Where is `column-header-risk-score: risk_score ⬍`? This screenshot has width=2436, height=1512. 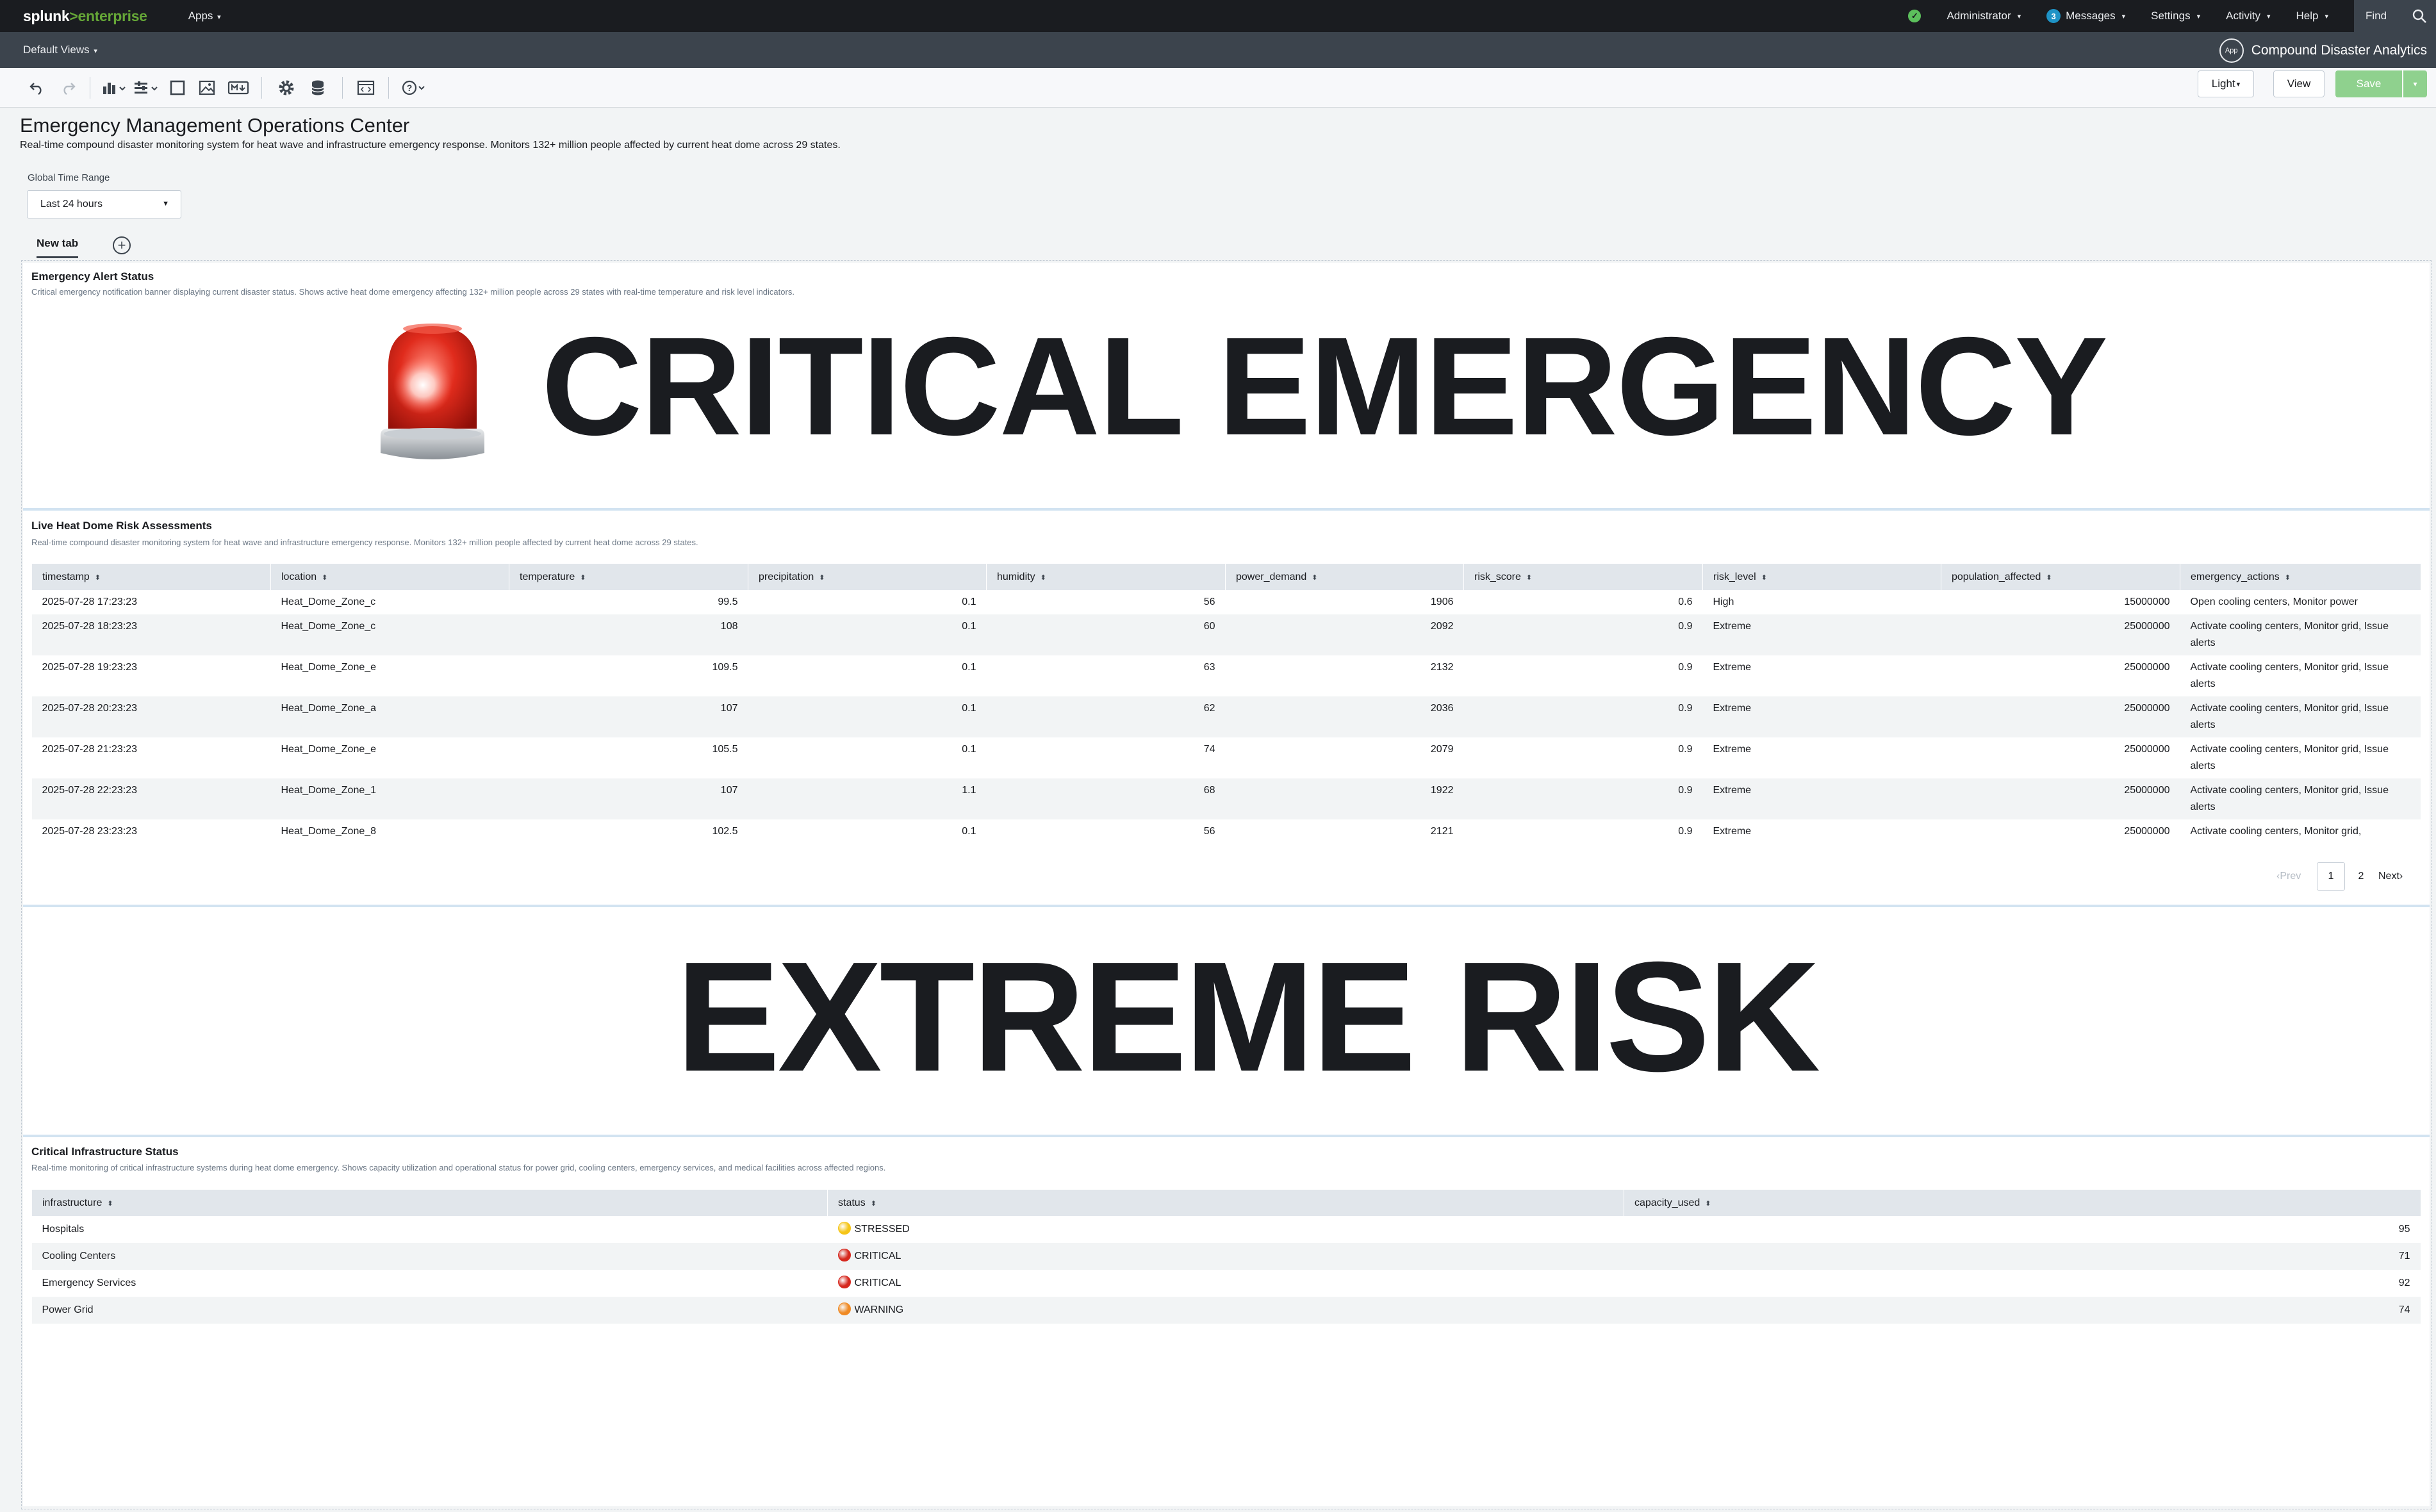
column-header-risk-score: risk_score ⬍ is located at coordinates (1583, 577).